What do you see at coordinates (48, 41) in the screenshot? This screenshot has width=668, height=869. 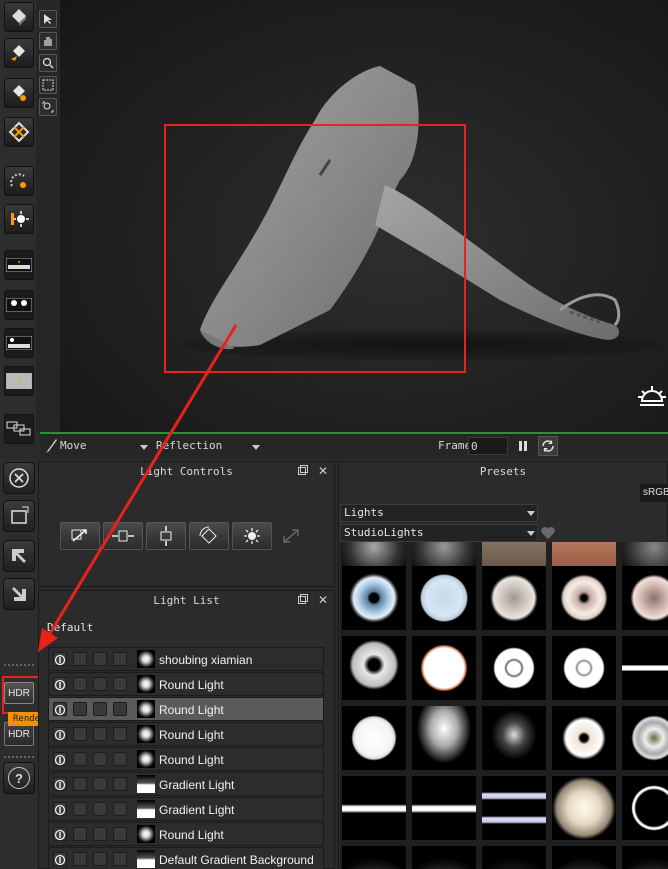 I see `hand-icon` at bounding box center [48, 41].